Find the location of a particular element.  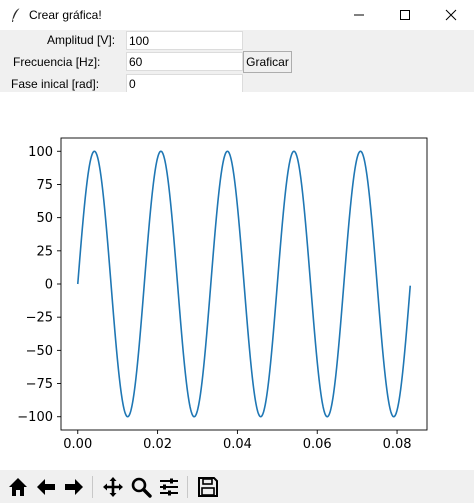

y-tick-label: −75 is located at coordinates (39, 384).